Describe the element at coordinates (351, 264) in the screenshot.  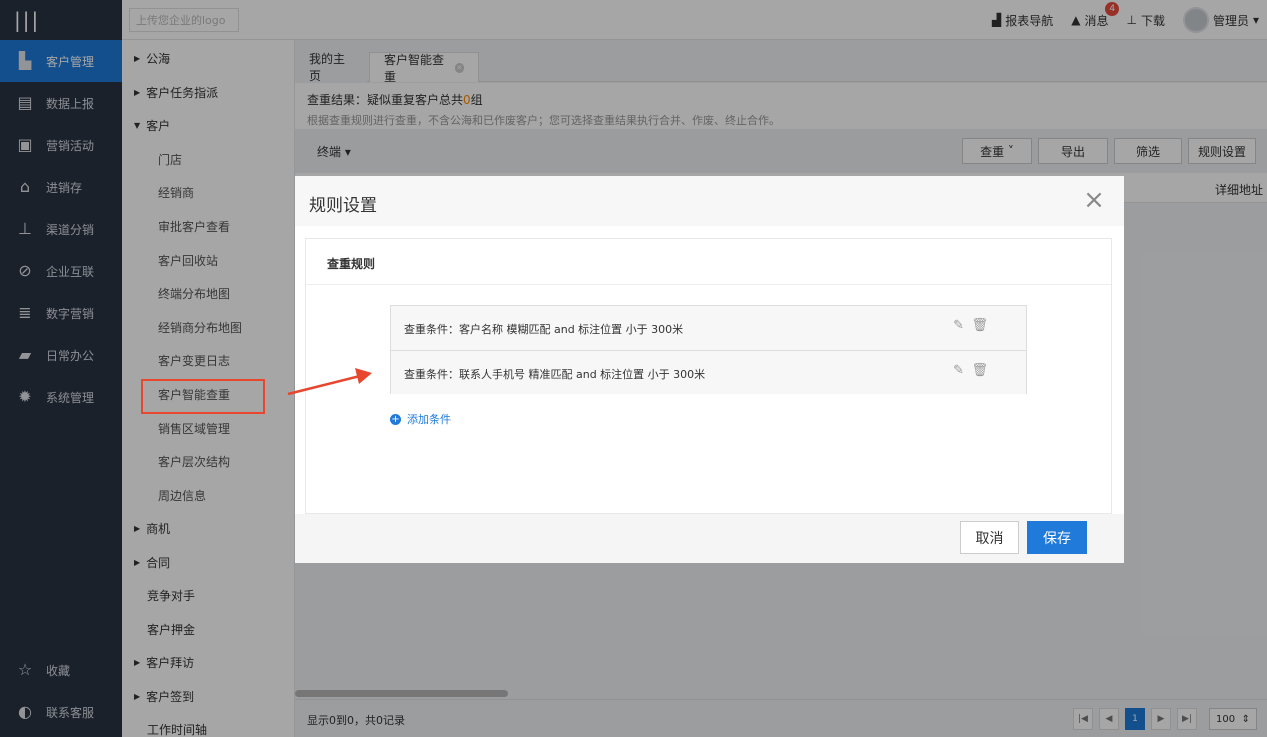
I see `section-title: 查重规则` at that location.